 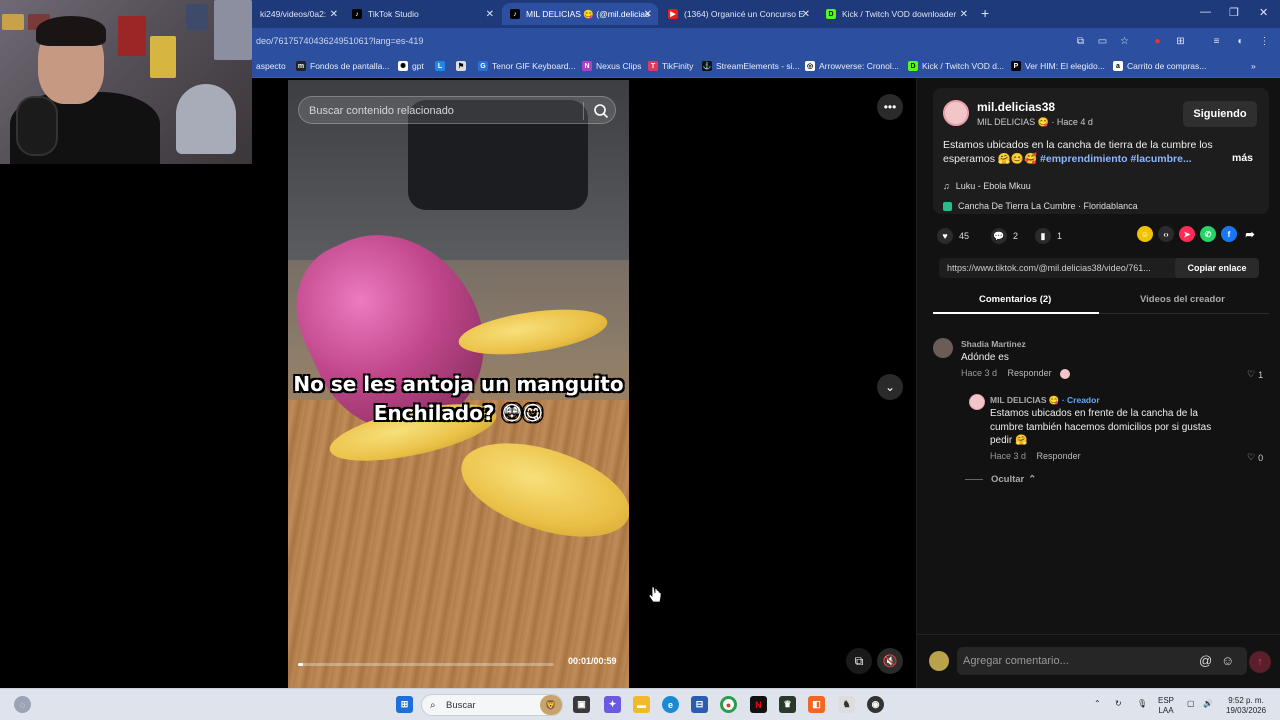 What do you see at coordinates (859, 661) in the screenshot?
I see `pip-icon: ⧉` at bounding box center [859, 661].